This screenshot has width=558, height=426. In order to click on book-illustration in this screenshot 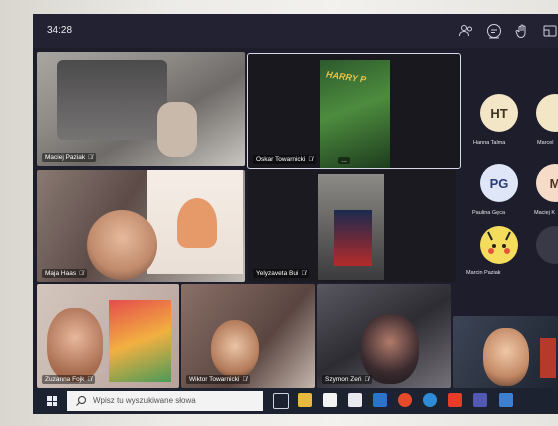, I will do `click(197, 223)`.